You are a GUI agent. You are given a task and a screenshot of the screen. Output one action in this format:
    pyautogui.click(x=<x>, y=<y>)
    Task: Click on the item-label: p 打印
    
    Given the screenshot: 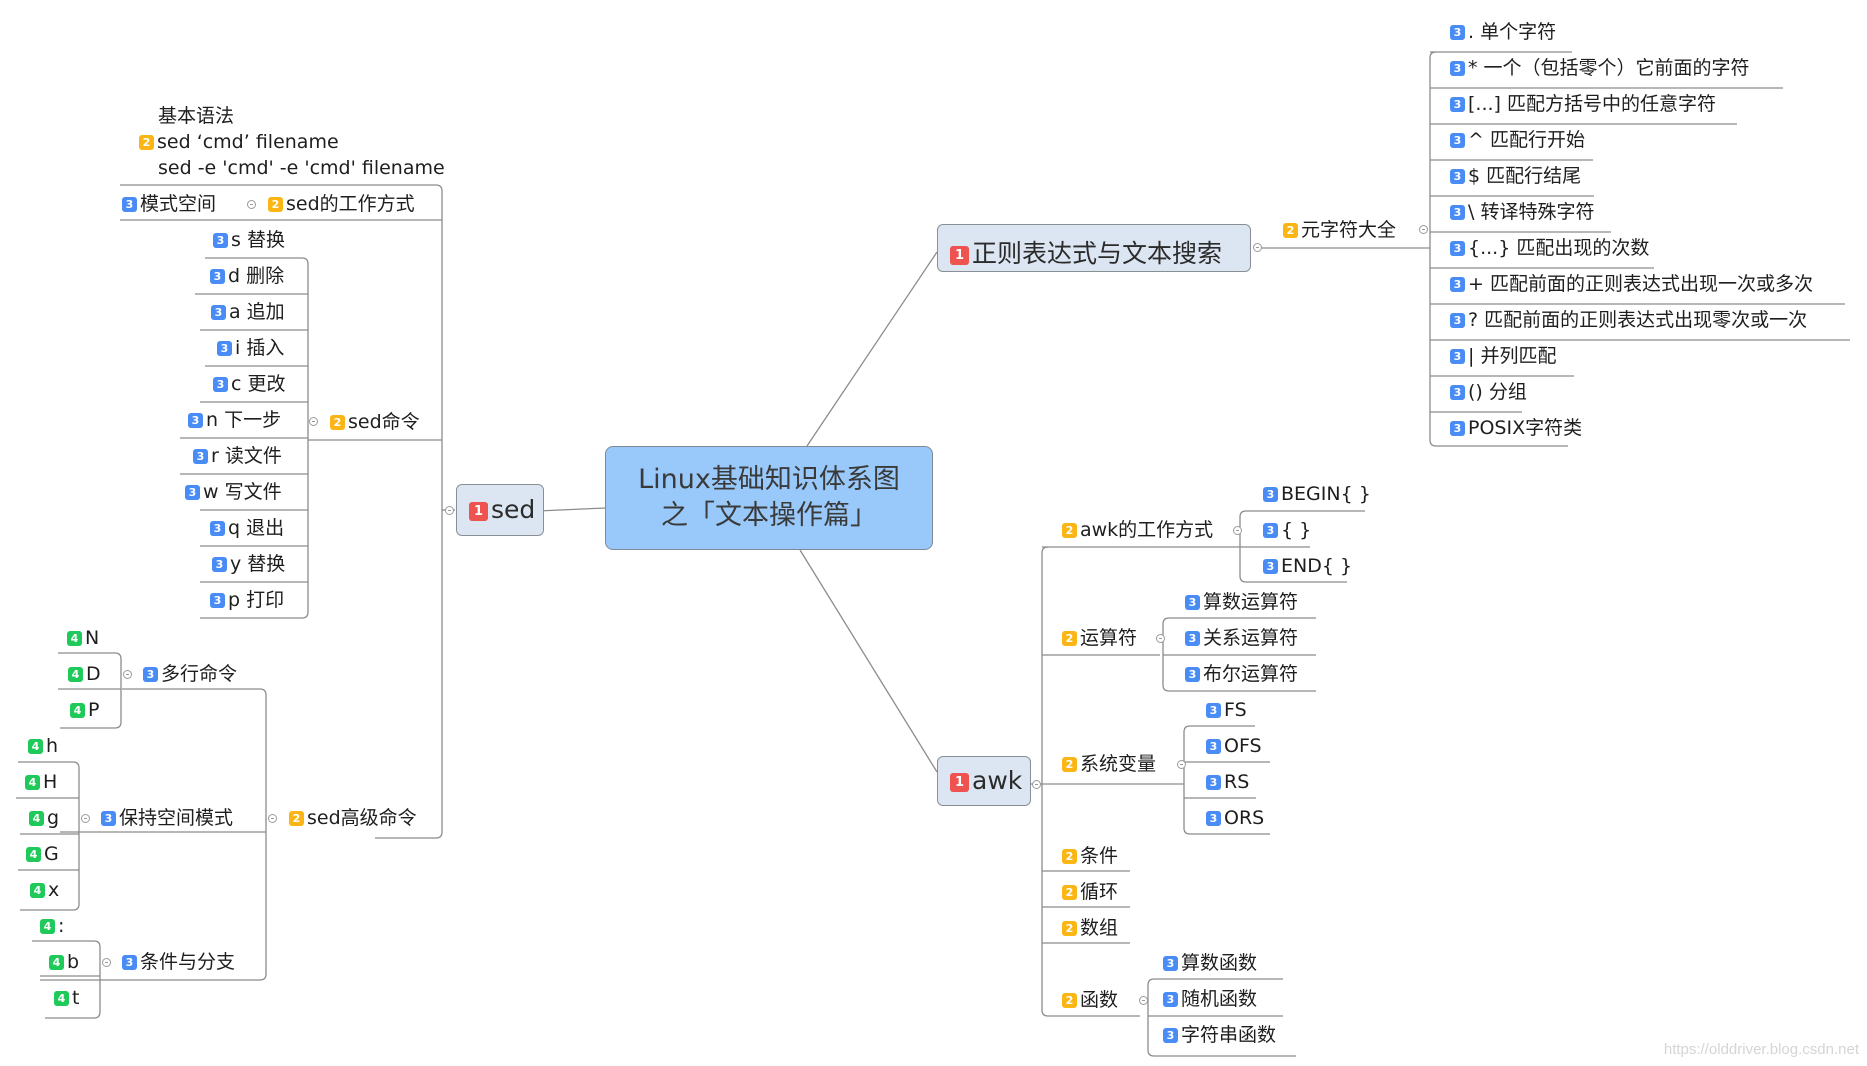 What is the action you would take?
    pyautogui.click(x=256, y=600)
    